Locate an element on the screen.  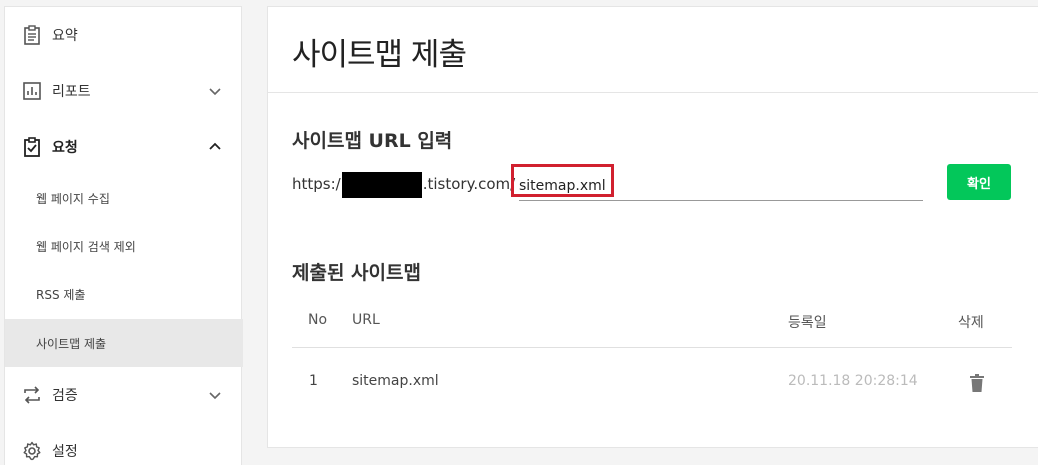
cell-url: sitemap.xml is located at coordinates (395, 381).